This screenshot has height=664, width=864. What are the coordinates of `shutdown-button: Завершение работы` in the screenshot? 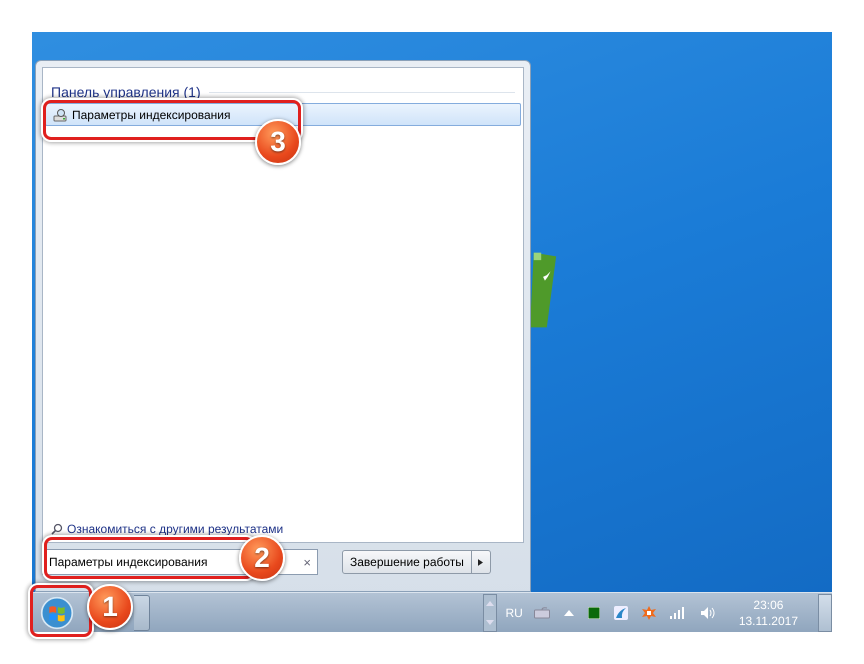 It's located at (407, 562).